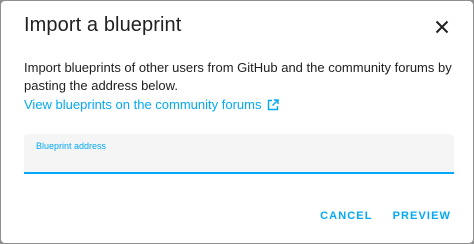  I want to click on community-forums-link-label: View blueprints on the community forums, so click(143, 104).